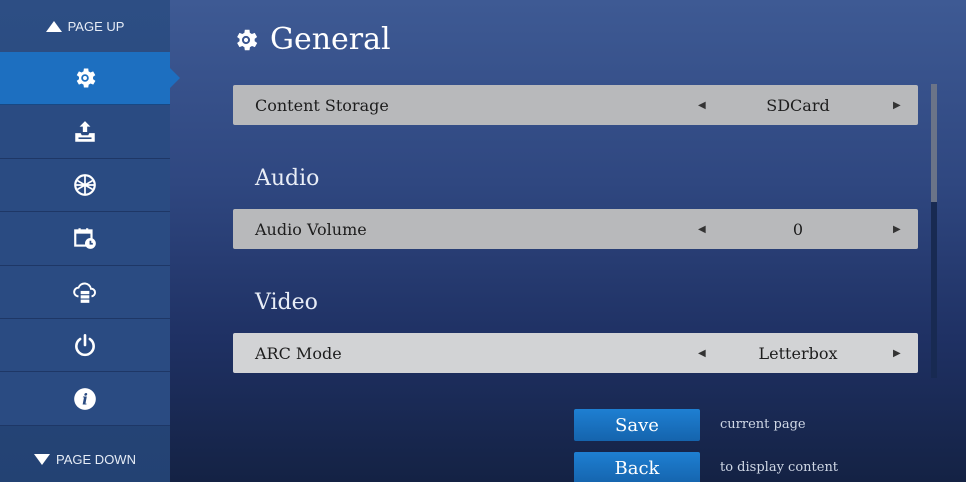 The width and height of the screenshot is (966, 482). What do you see at coordinates (763, 424) in the screenshot?
I see `save-description: current page` at bounding box center [763, 424].